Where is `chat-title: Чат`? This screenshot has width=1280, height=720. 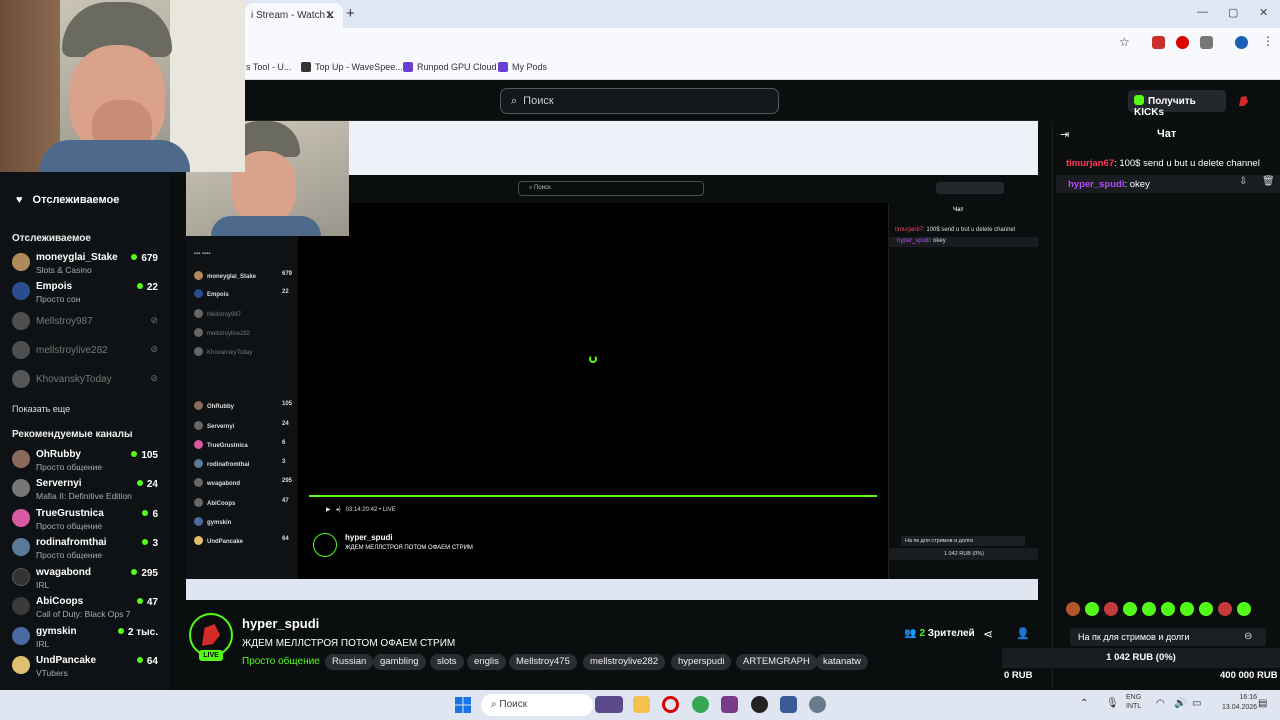 chat-title: Чат is located at coordinates (1167, 134).